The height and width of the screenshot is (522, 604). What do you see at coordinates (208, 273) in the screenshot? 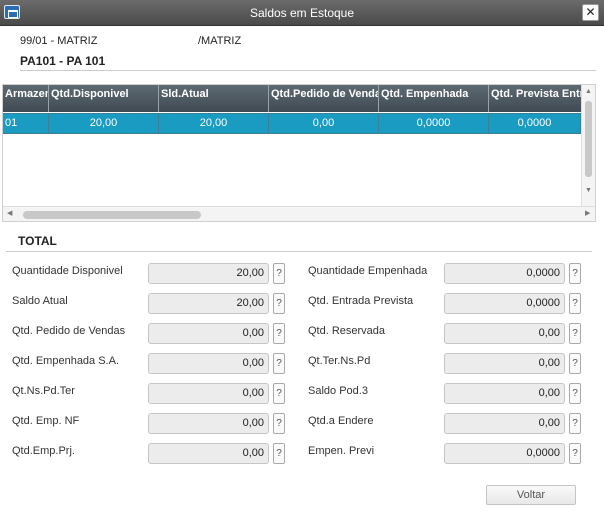
I see `field-quantidade-disponivel: 20,00` at bounding box center [208, 273].